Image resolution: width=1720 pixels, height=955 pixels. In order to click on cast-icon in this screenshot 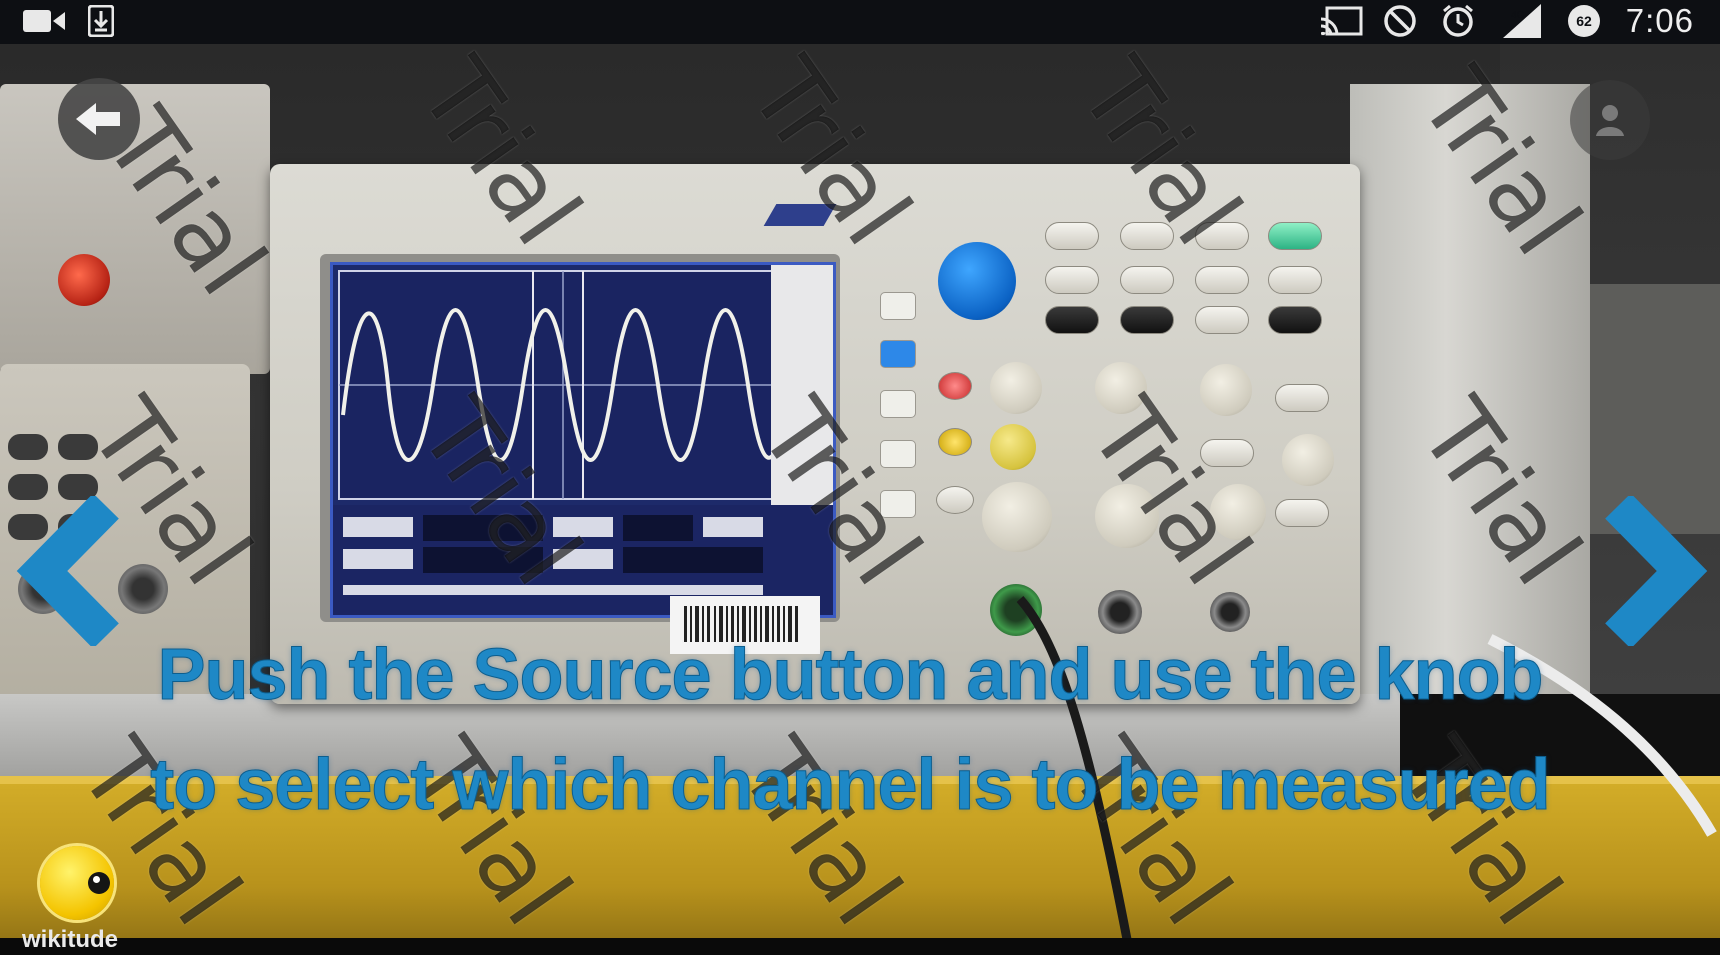, I will do `click(1342, 21)`.